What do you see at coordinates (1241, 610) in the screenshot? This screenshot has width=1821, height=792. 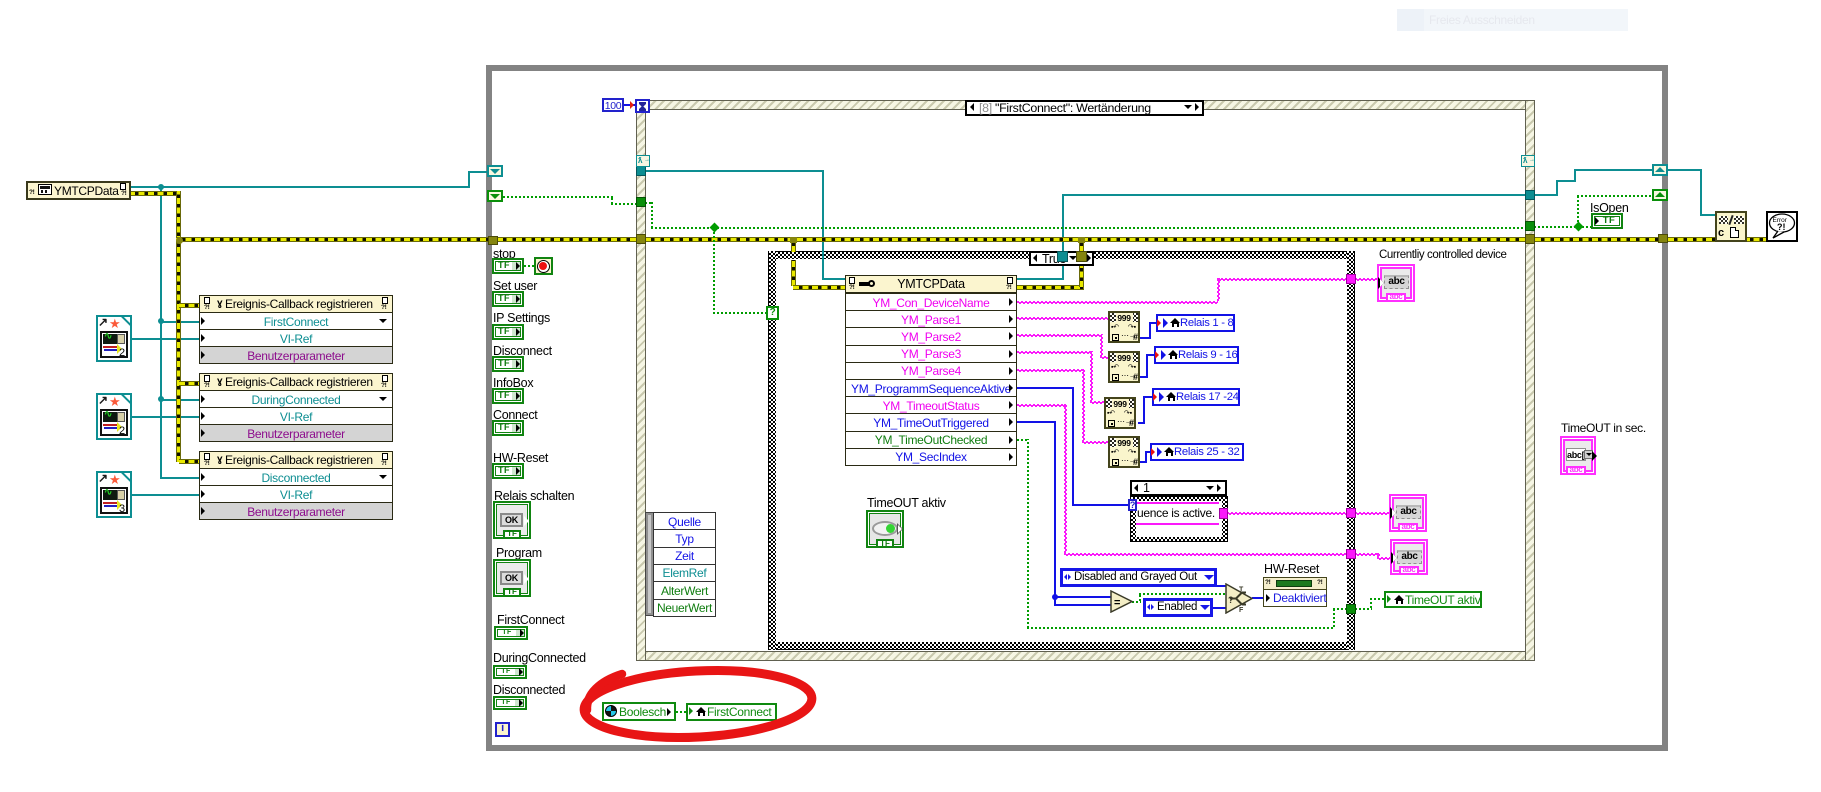 I see `svg-text: F` at bounding box center [1241, 610].